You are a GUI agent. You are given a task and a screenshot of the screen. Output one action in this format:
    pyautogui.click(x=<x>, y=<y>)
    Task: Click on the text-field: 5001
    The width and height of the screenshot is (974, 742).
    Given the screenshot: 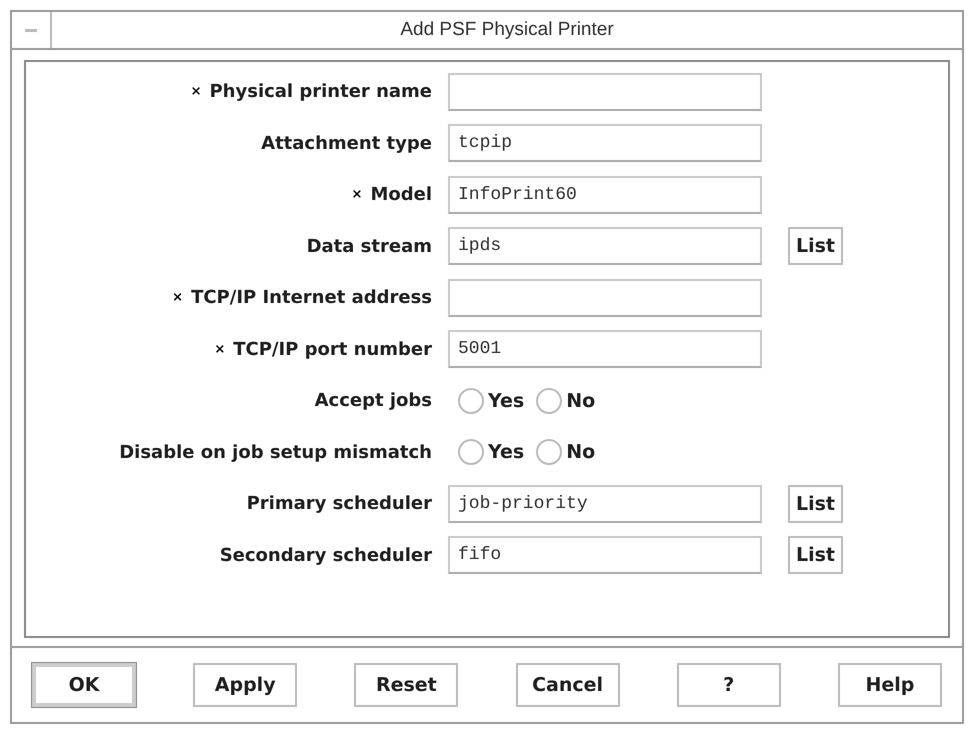 What is the action you would take?
    pyautogui.click(x=605, y=349)
    